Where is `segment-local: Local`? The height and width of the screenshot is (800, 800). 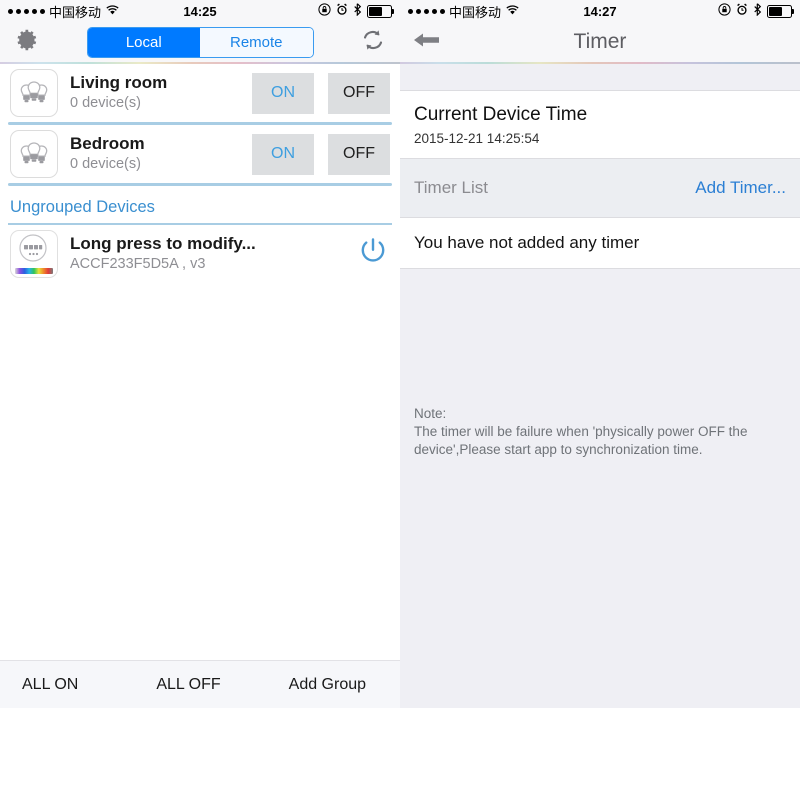 segment-local: Local is located at coordinates (143, 42).